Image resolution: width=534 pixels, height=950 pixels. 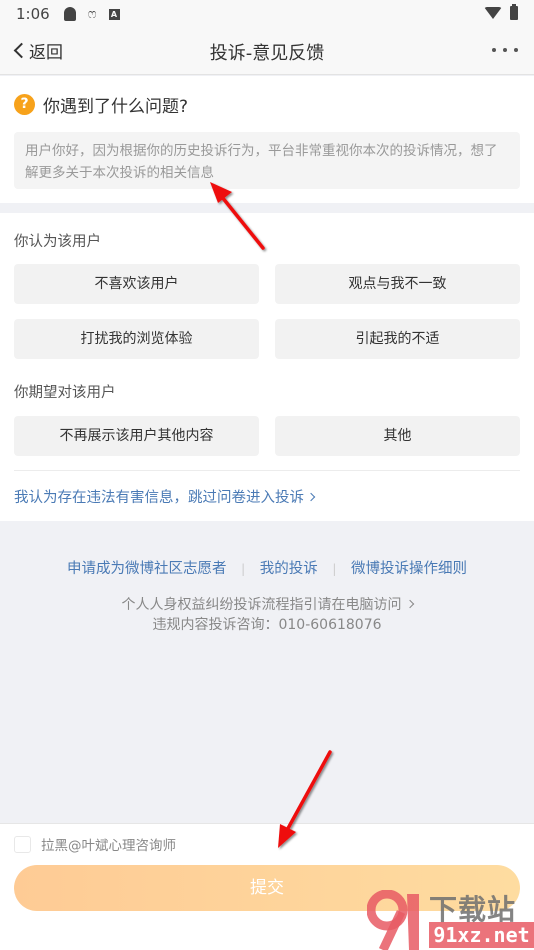 I want to click on nav-bar: 返回 投诉-意见反馈, so click(x=267, y=51).